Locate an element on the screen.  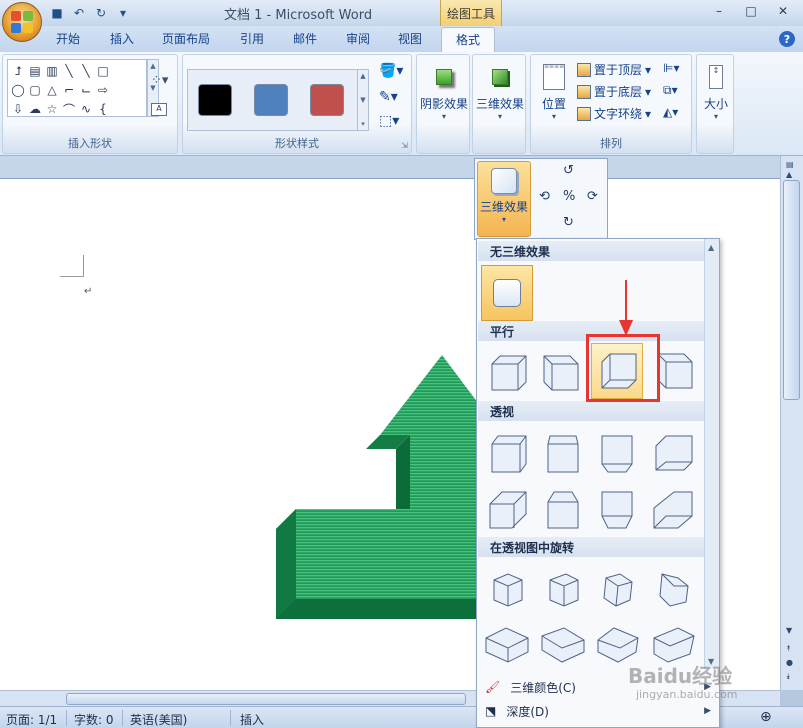
shape-roundrect-icon: ▢ is located at coordinates (35, 90).